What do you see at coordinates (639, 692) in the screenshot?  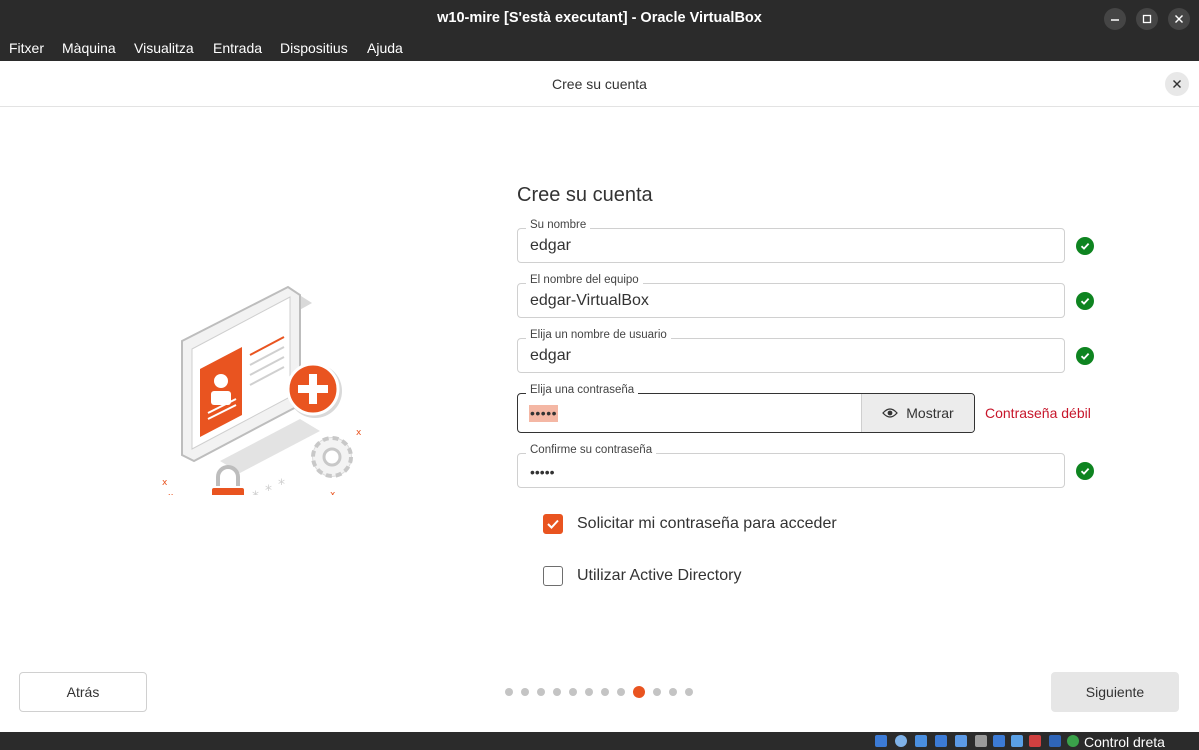 I see `progress-dot-current` at bounding box center [639, 692].